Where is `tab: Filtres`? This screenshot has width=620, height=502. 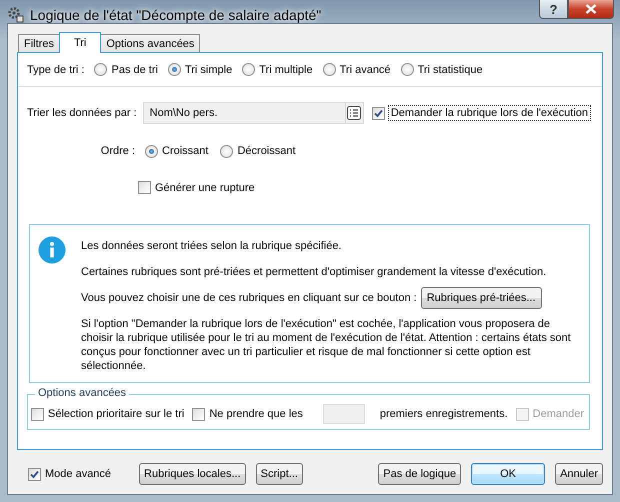
tab: Filtres is located at coordinates (39, 43).